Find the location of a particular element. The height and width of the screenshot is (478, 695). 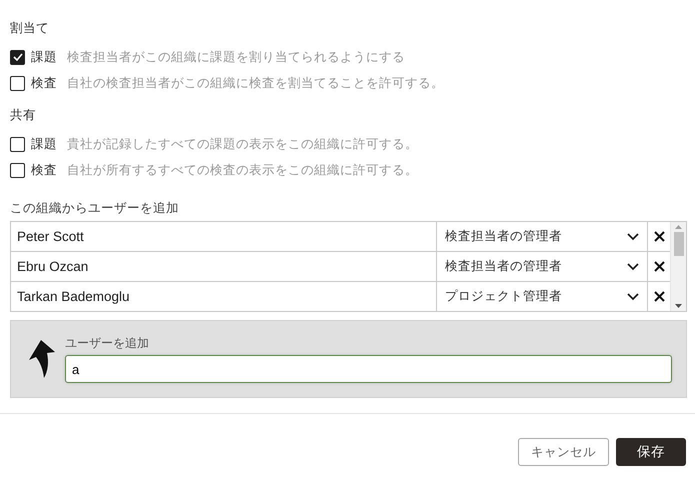

section-title: 共有 is located at coordinates (23, 115).